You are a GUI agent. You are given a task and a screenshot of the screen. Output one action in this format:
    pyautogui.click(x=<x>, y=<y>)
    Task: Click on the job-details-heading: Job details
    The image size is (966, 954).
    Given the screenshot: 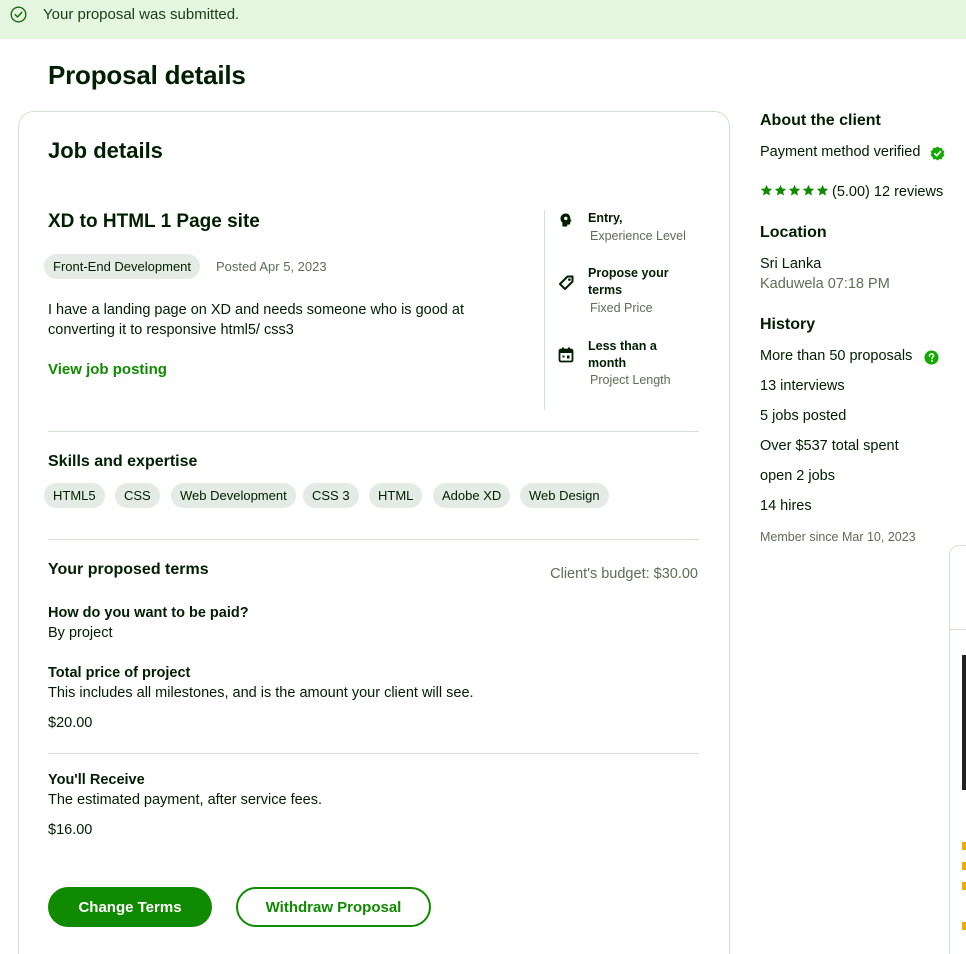 What is the action you would take?
    pyautogui.click(x=105, y=150)
    